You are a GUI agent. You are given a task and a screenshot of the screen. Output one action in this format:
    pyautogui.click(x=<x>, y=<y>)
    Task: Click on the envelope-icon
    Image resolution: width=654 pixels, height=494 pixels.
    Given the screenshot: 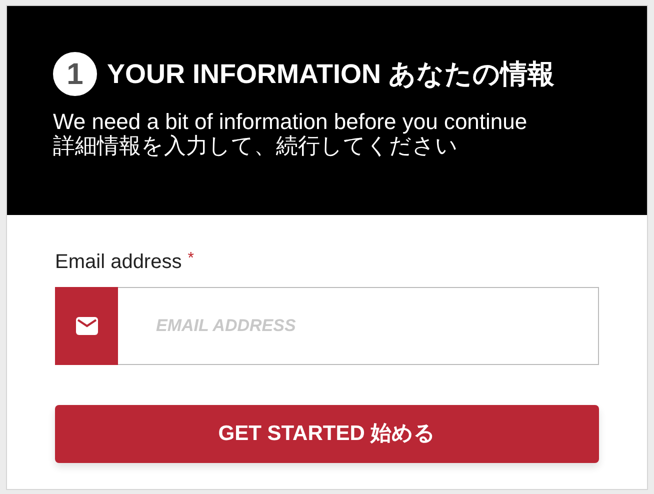 What is the action you would take?
    pyautogui.click(x=87, y=326)
    